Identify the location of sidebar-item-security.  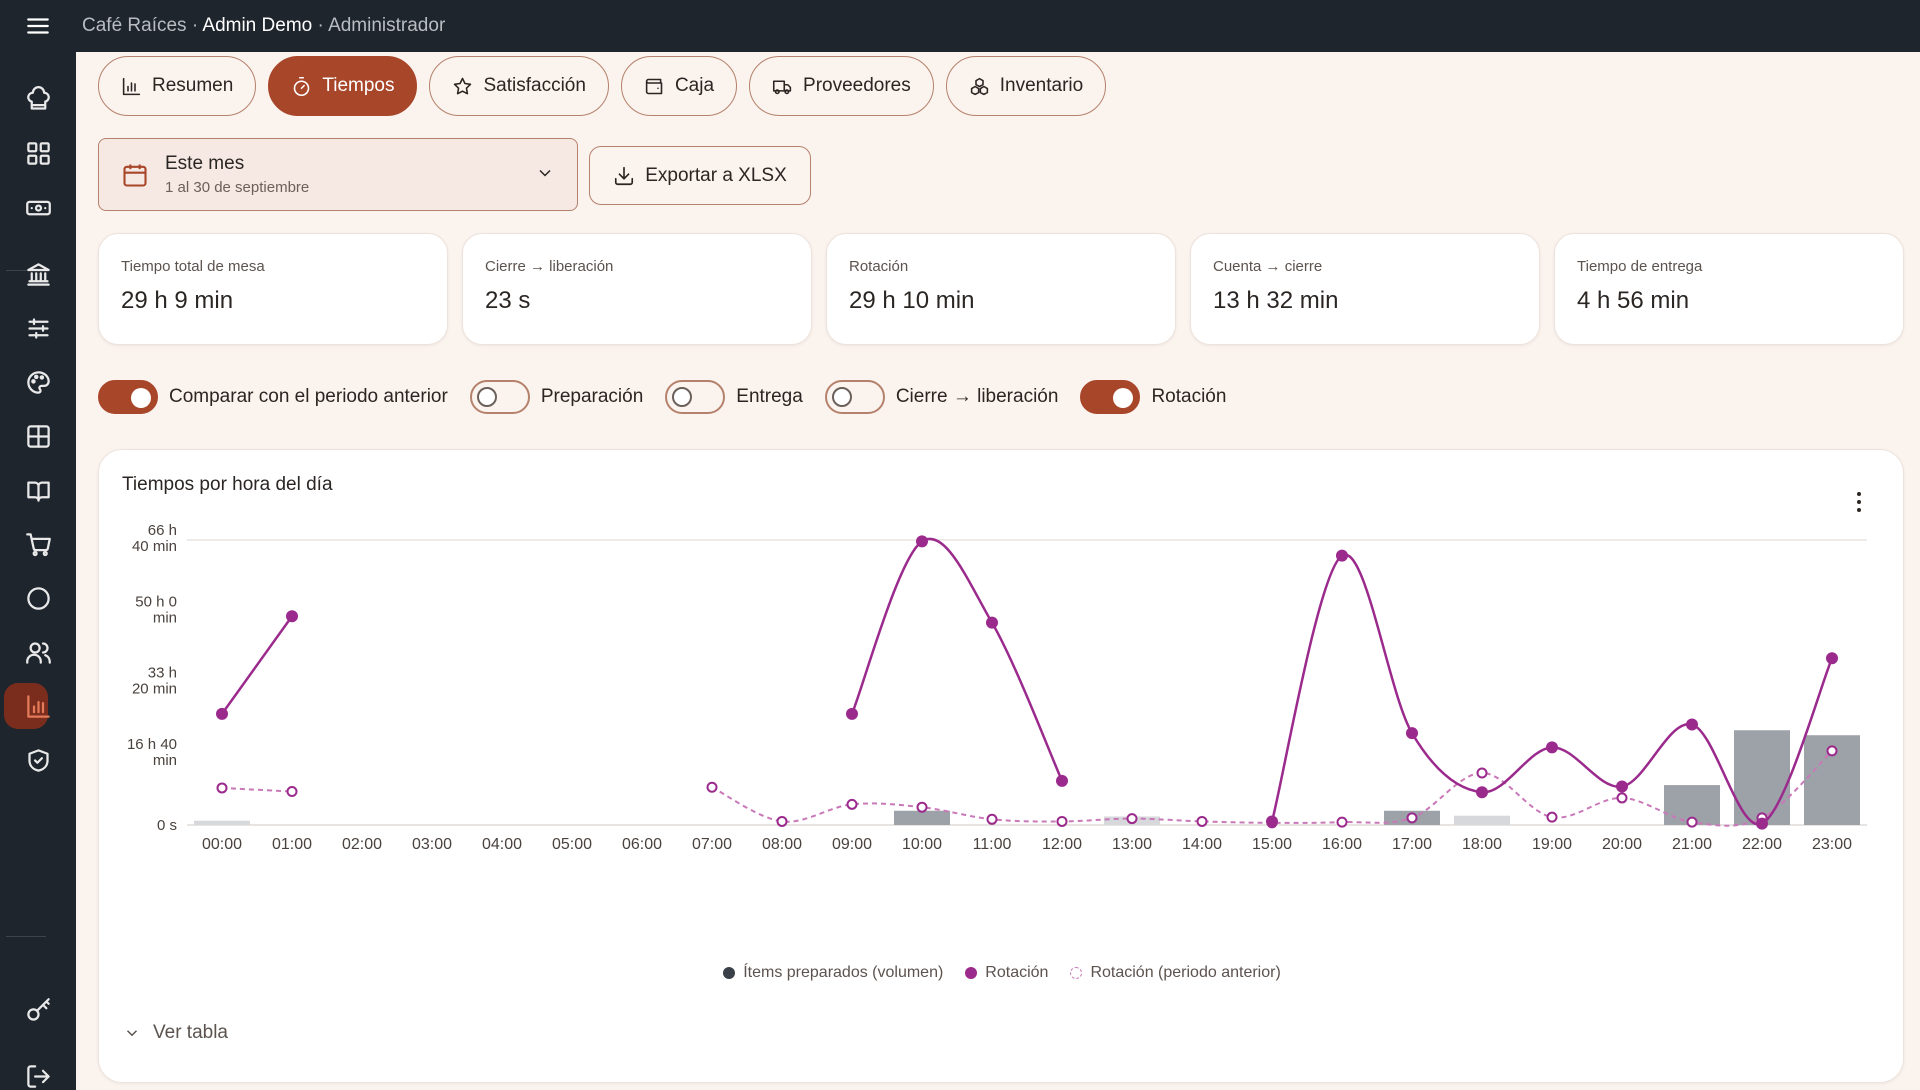
(38, 760).